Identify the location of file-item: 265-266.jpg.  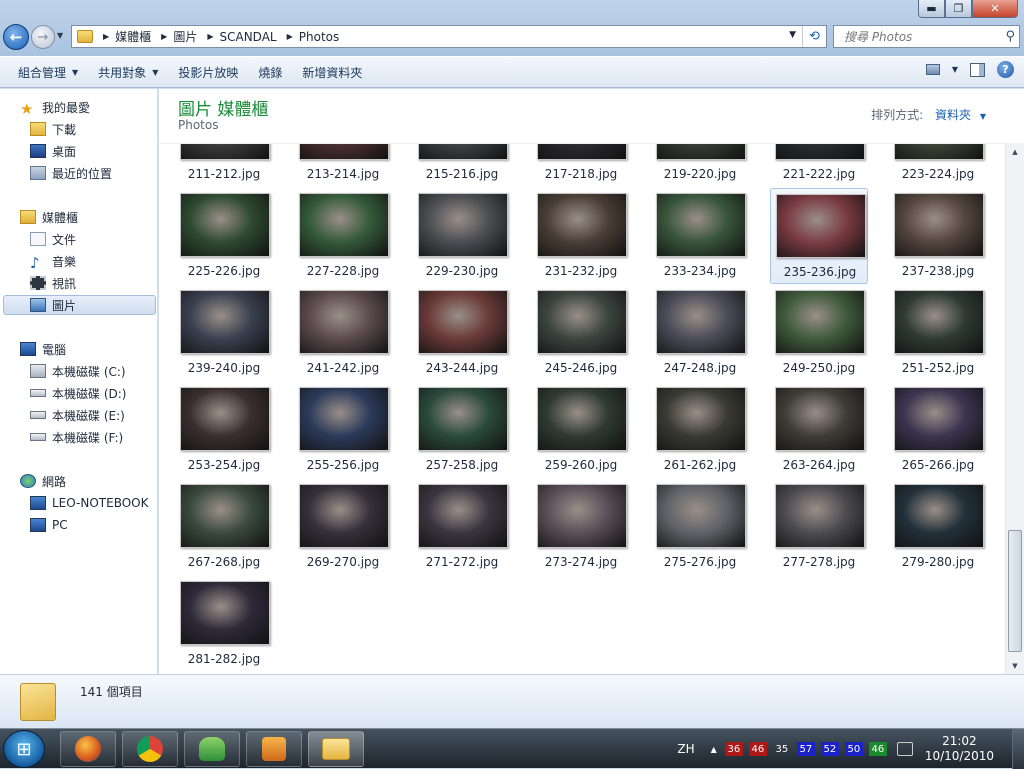
(938, 430).